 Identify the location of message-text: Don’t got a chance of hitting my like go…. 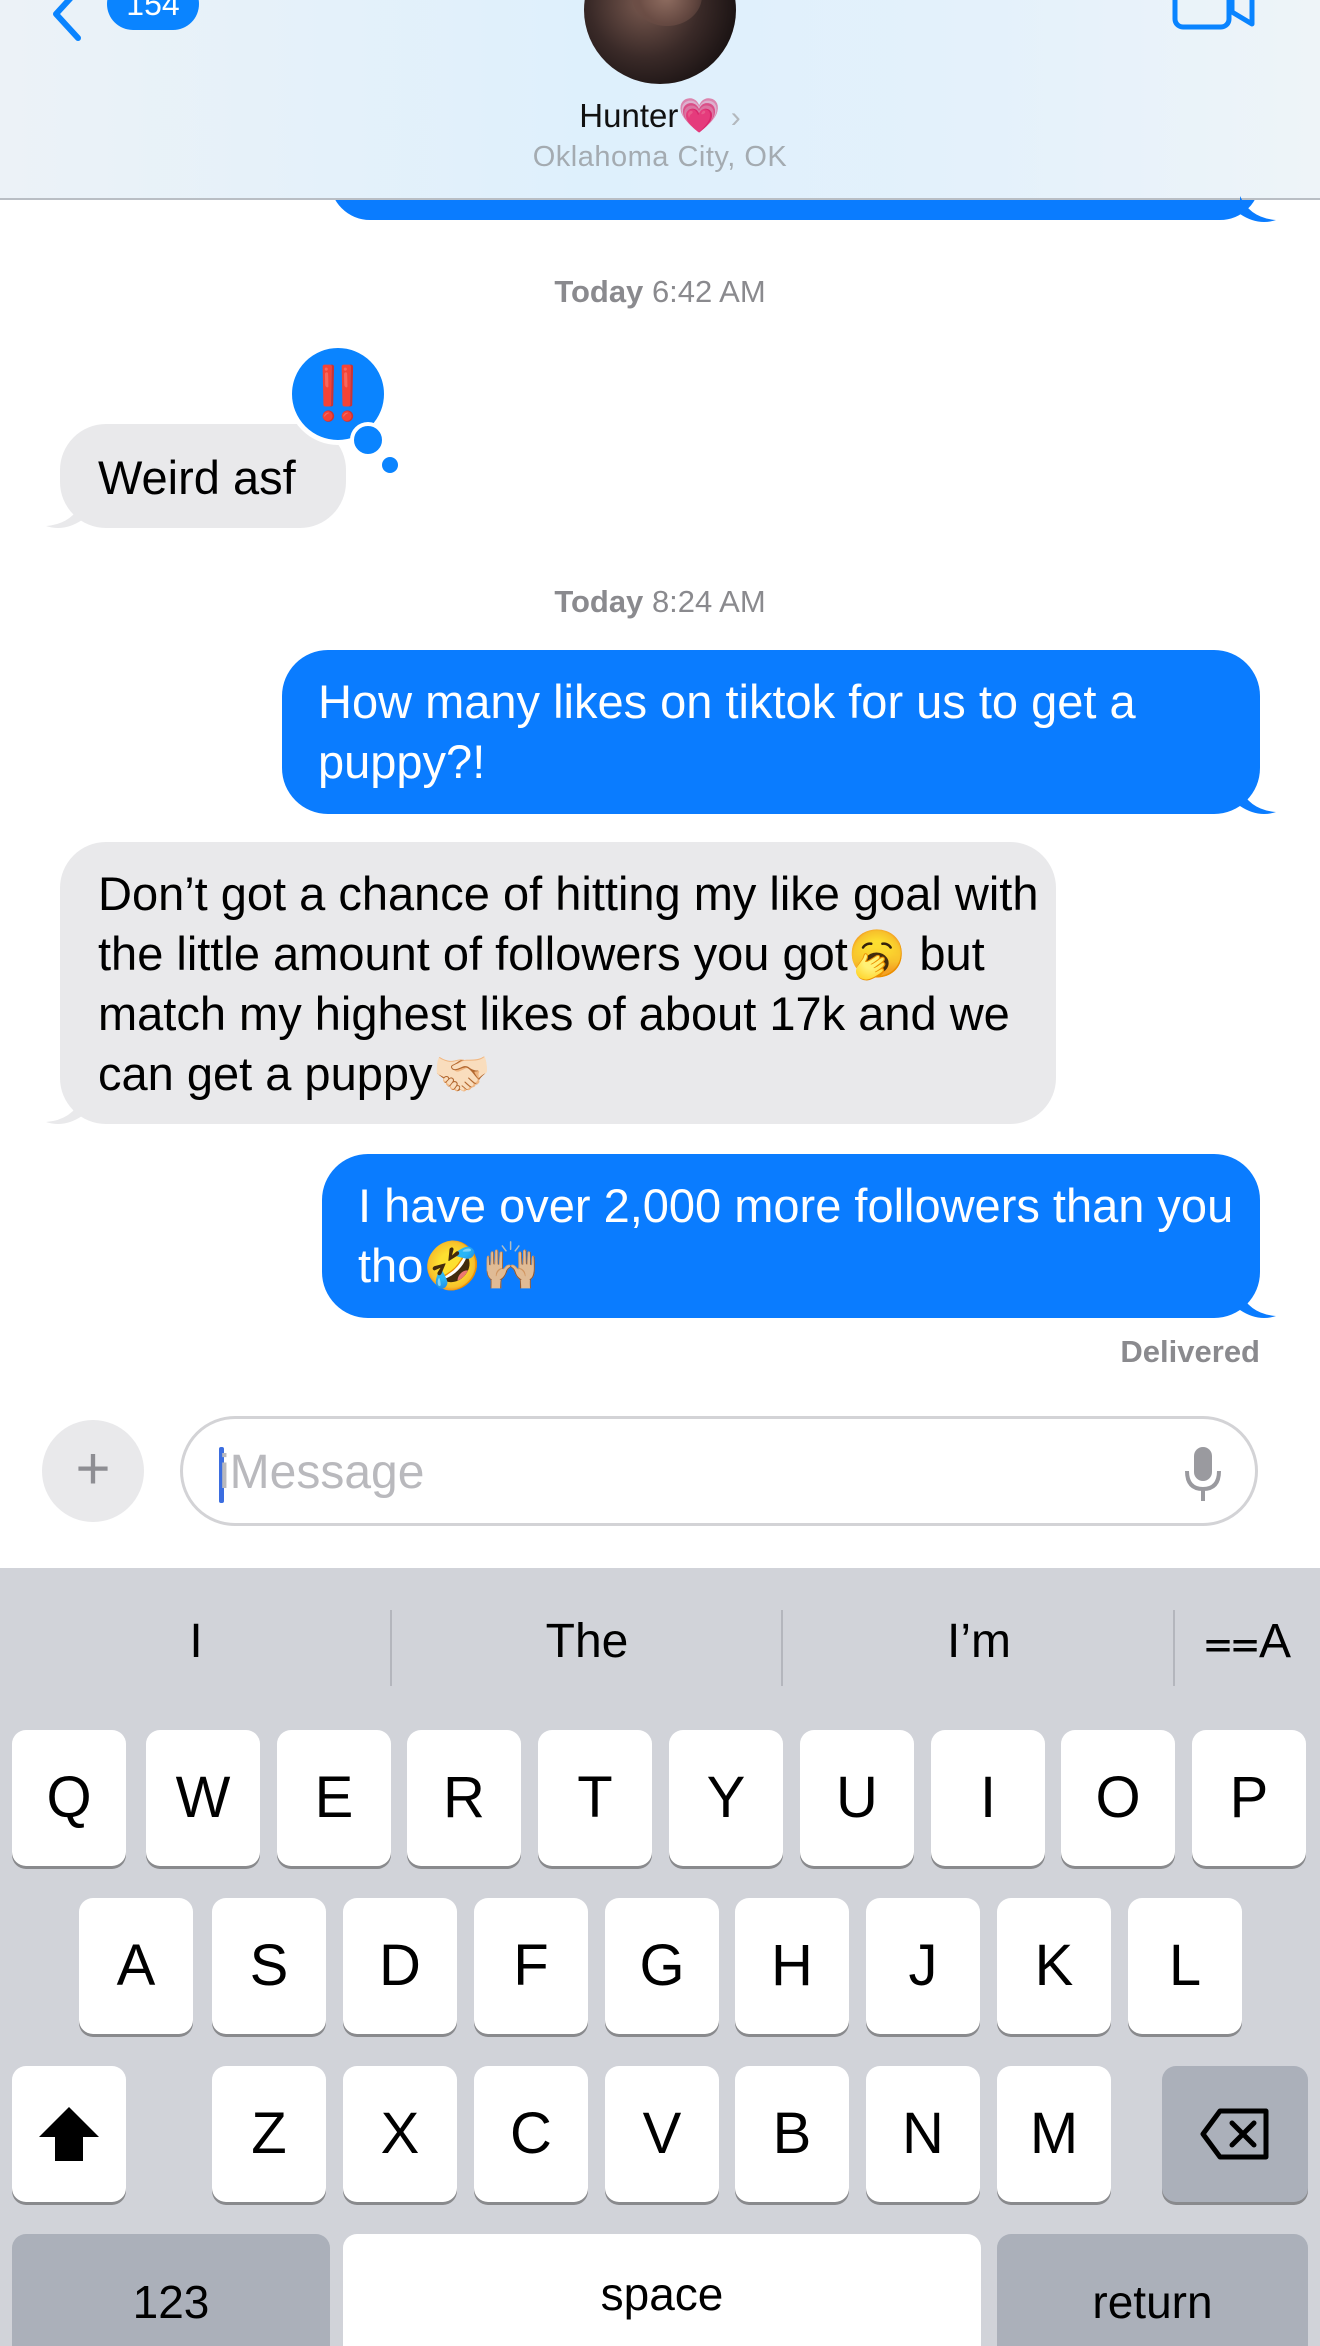
(568, 983).